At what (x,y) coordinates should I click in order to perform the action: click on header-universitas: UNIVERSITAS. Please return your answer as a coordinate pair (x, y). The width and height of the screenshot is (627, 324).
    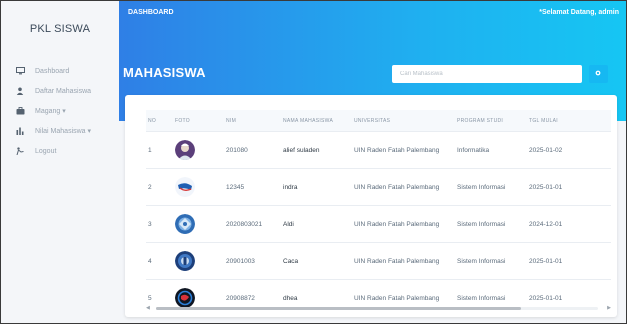
    Looking at the image, I should click on (405, 121).